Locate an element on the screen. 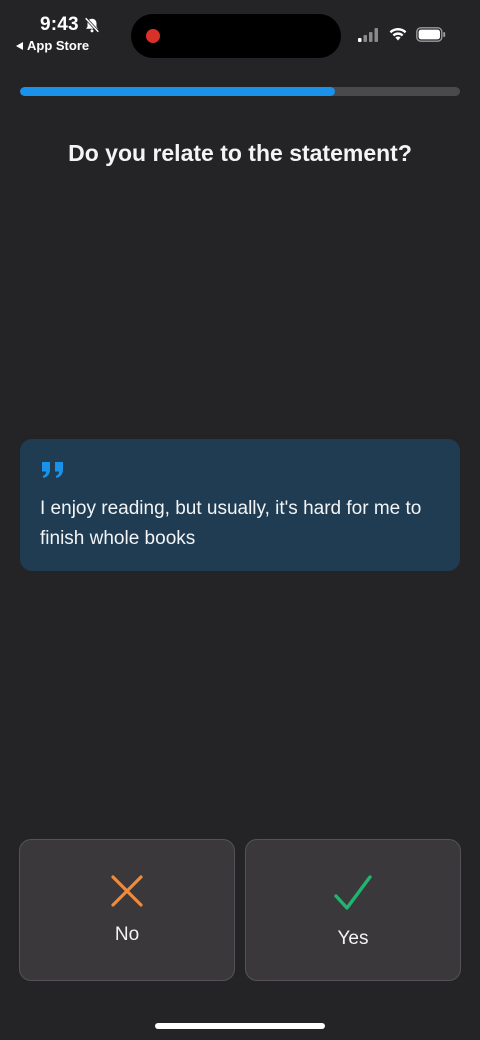  back-to-app-store: App Store is located at coordinates (52, 45).